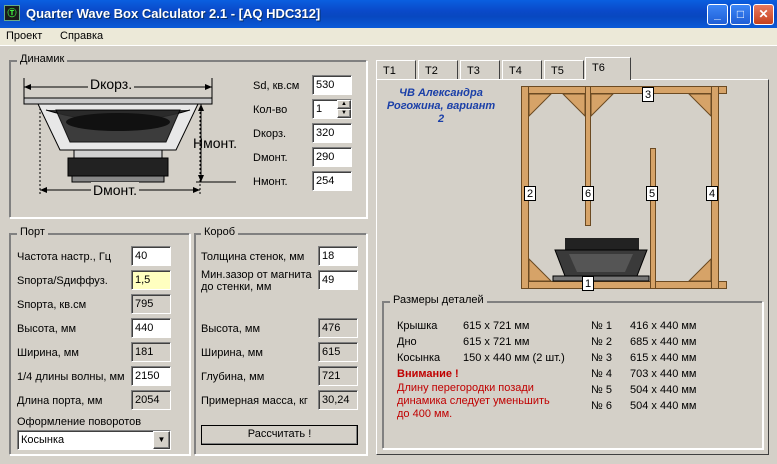 The width and height of the screenshot is (777, 464). What do you see at coordinates (332, 85) in the screenshot?
I see `sd-input: 530` at bounding box center [332, 85].